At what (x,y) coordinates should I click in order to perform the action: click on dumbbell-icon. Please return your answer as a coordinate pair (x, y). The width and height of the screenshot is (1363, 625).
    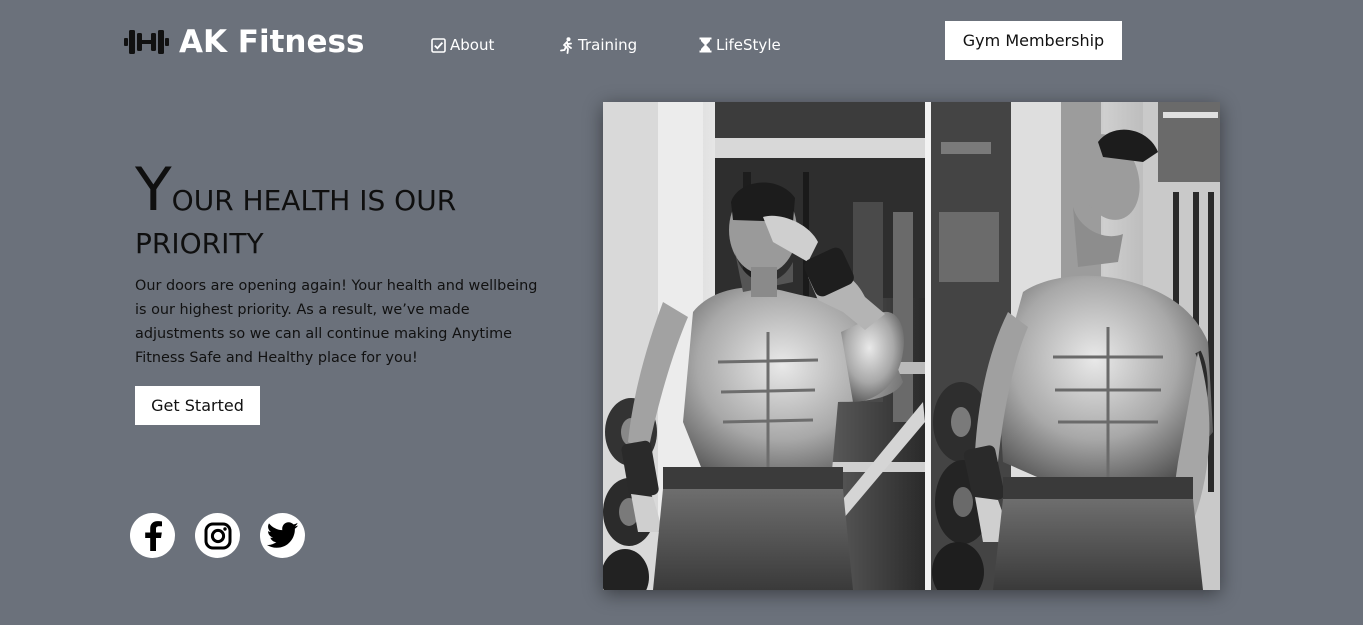
    Looking at the image, I should click on (146, 42).